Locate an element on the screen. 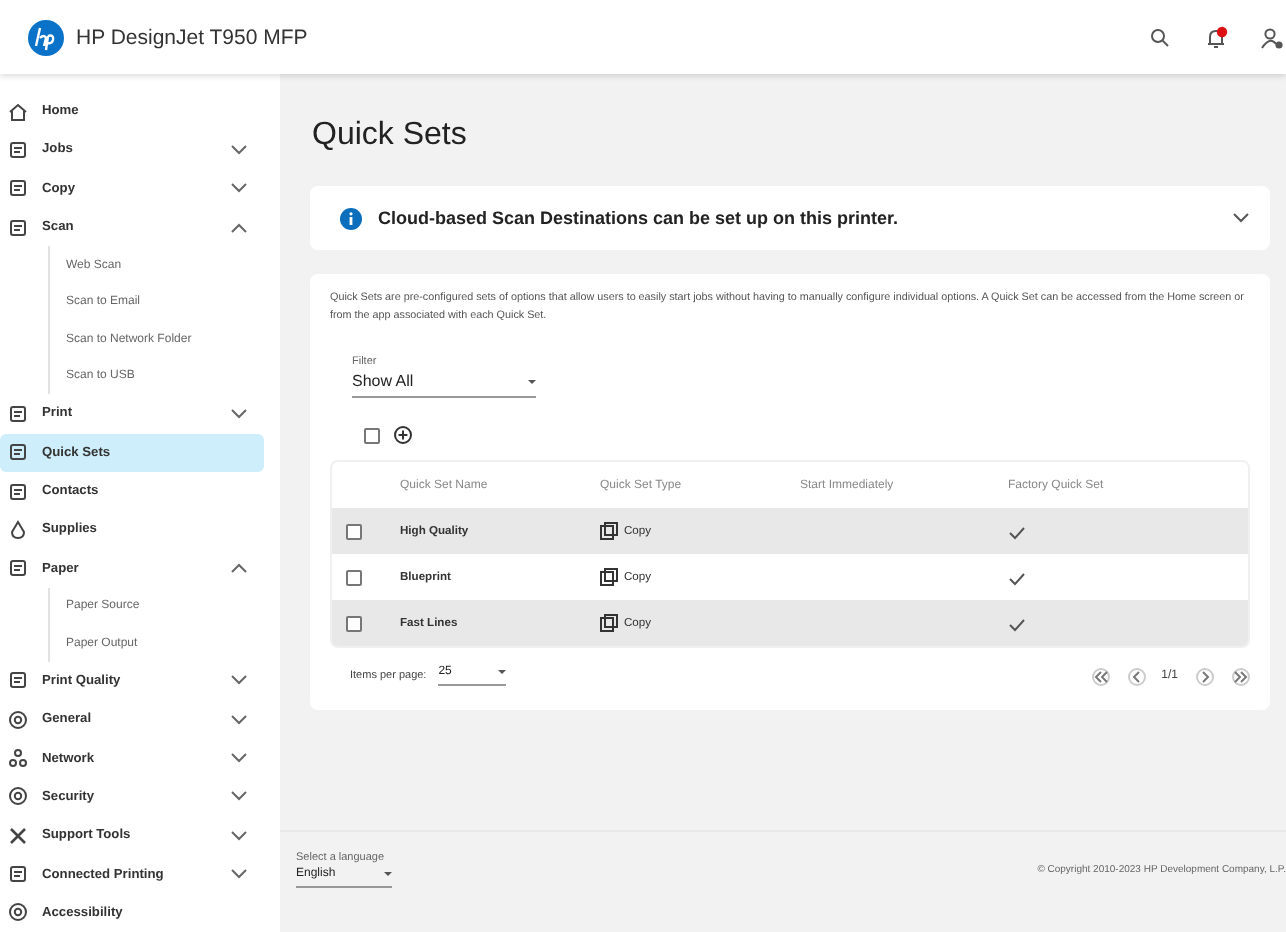 Image resolution: width=1286 pixels, height=932 pixels. next-page-icon is located at coordinates (1205, 676).